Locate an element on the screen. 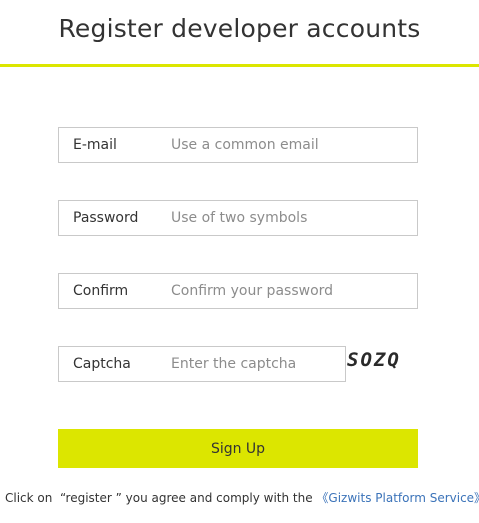 The image size is (479, 523). password-label: Password is located at coordinates (106, 218).